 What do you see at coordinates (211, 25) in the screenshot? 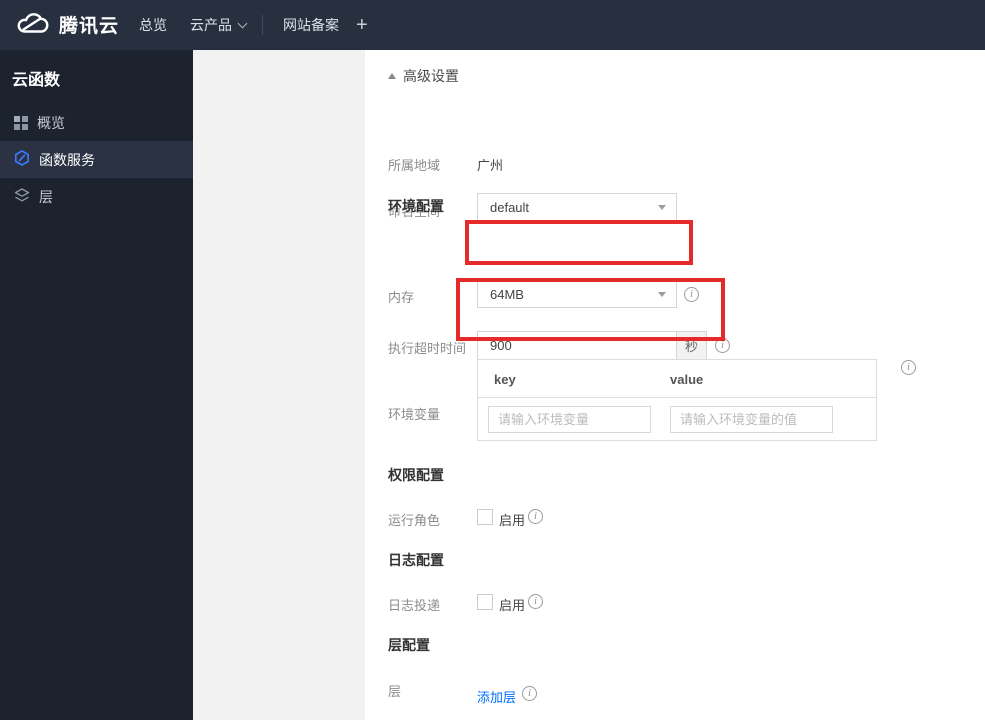
I see `topnav-cloud-products-label: 云产品` at bounding box center [211, 25].